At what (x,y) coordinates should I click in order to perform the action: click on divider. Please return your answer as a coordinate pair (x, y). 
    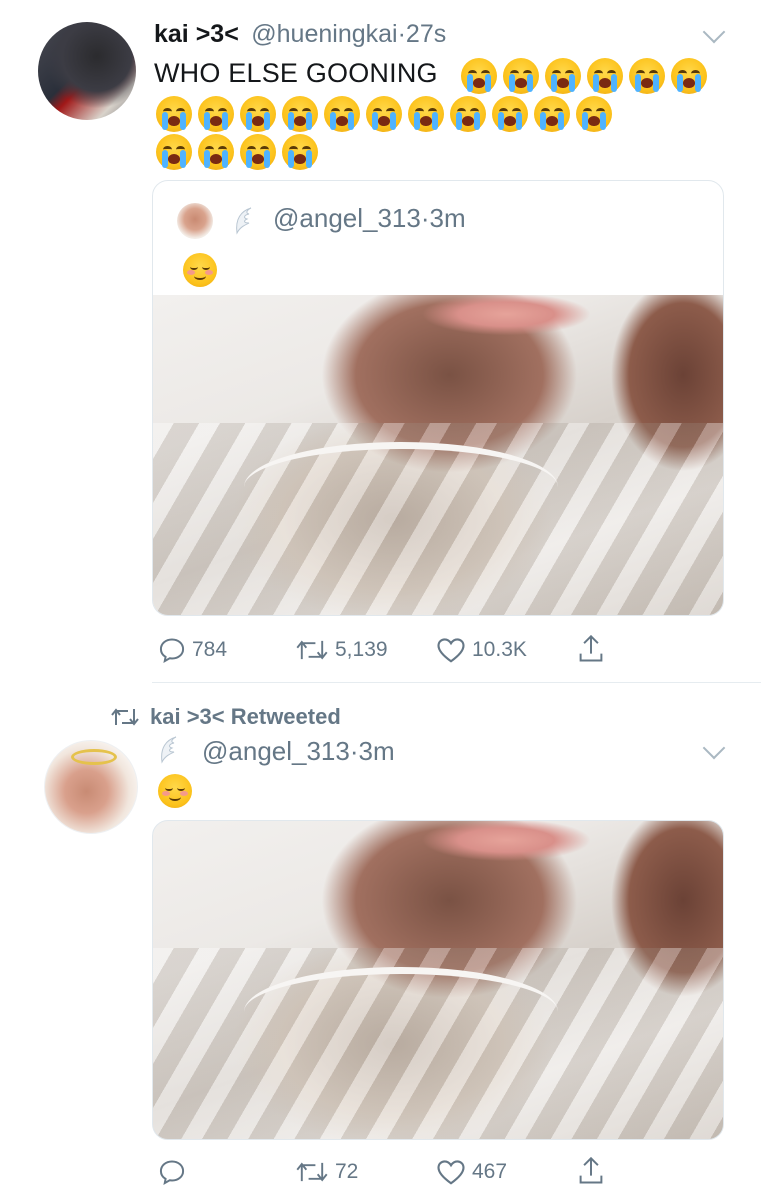
    Looking at the image, I should click on (456, 682).